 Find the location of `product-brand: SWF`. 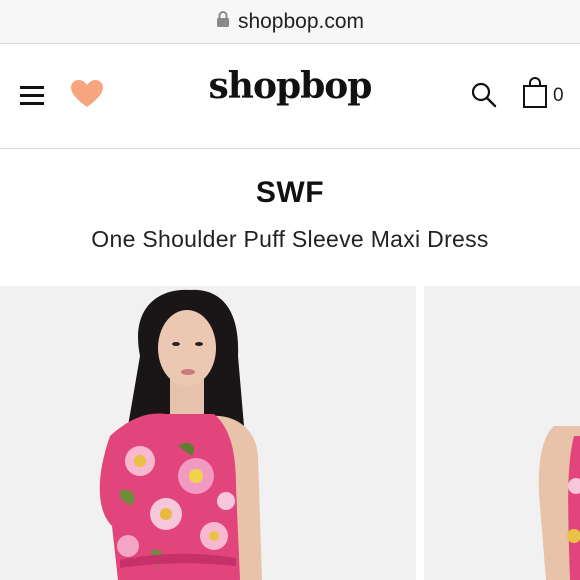

product-brand: SWF is located at coordinates (290, 193).